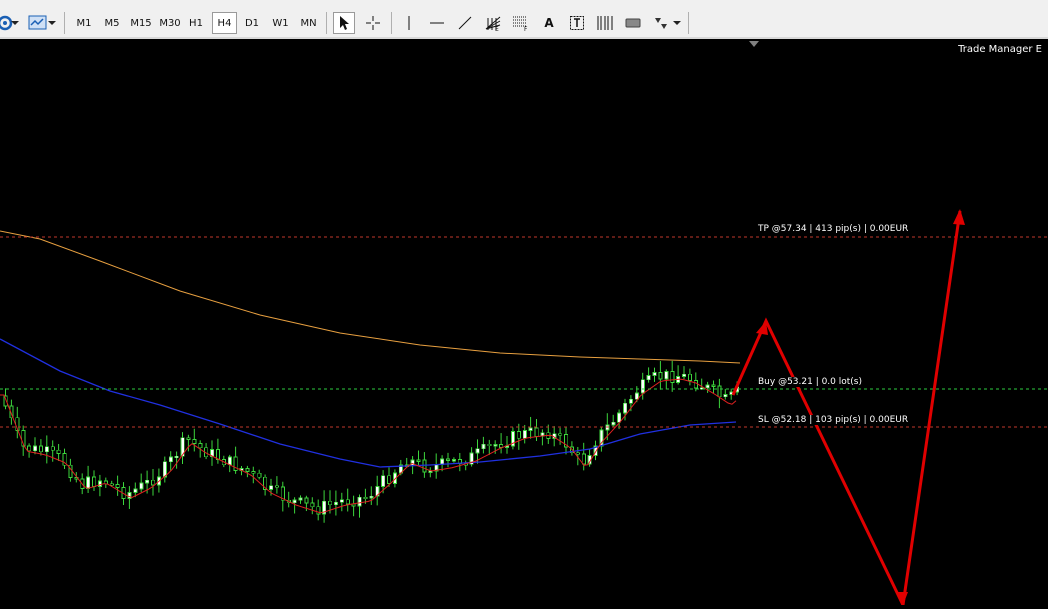 The width and height of the screenshot is (1048, 609). I want to click on timeframe-m30: M30, so click(170, 23).